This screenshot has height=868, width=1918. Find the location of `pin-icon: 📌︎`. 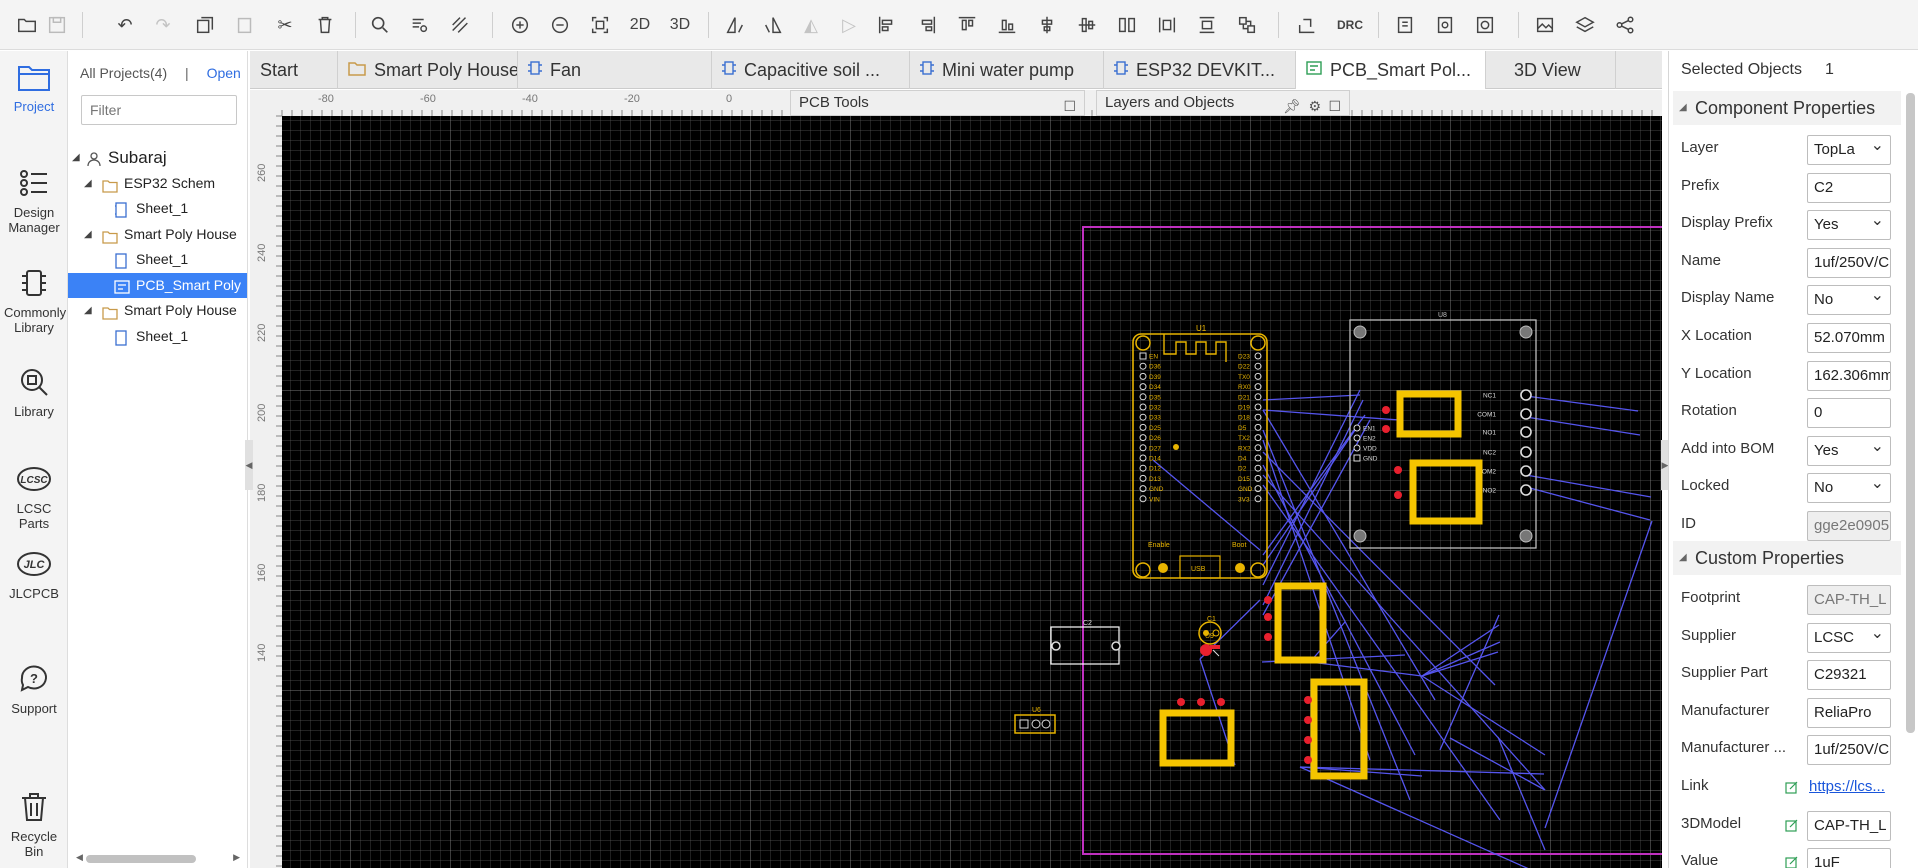

pin-icon: 📌︎ is located at coordinates (1292, 106).